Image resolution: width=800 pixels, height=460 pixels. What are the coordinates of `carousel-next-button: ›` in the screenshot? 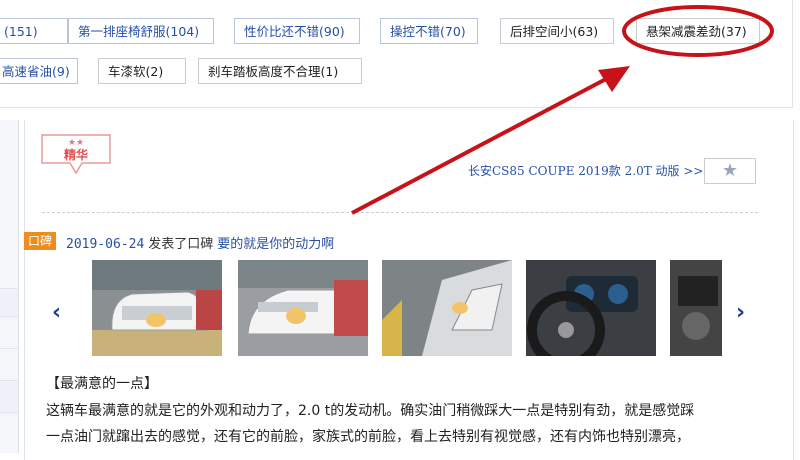 It's located at (740, 312).